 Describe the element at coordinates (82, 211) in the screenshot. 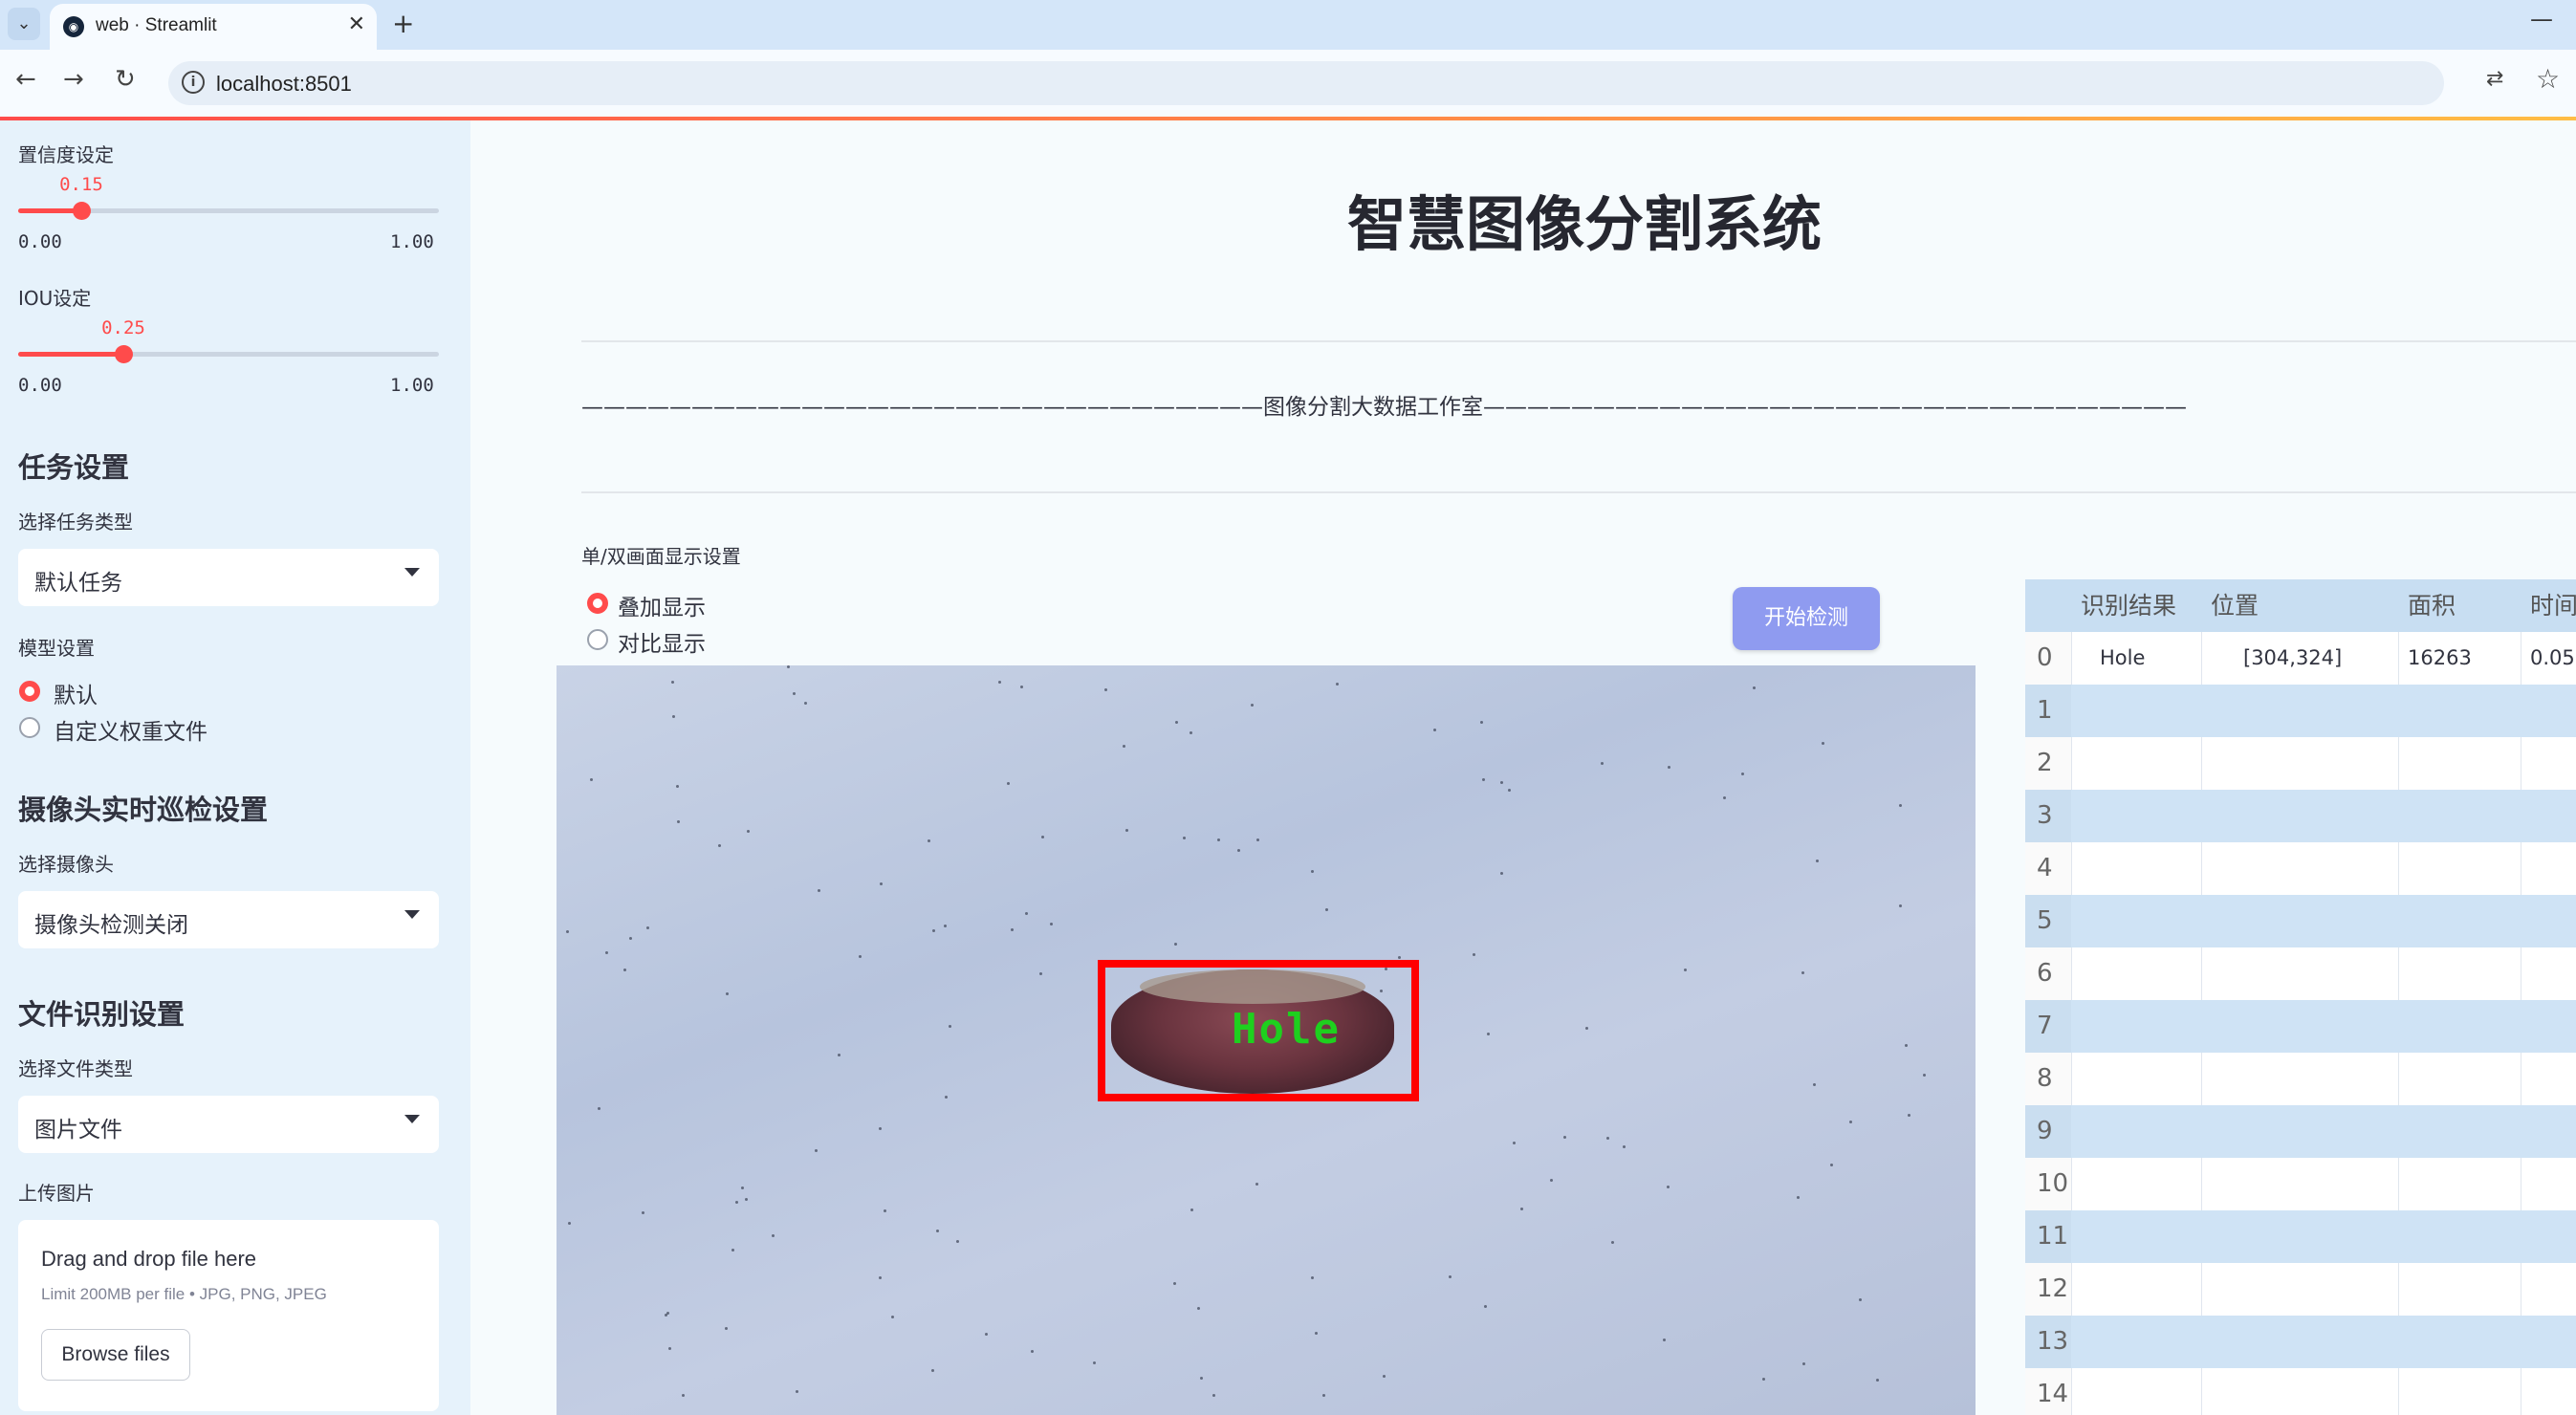

I see `confidence-slider-thumb` at that location.